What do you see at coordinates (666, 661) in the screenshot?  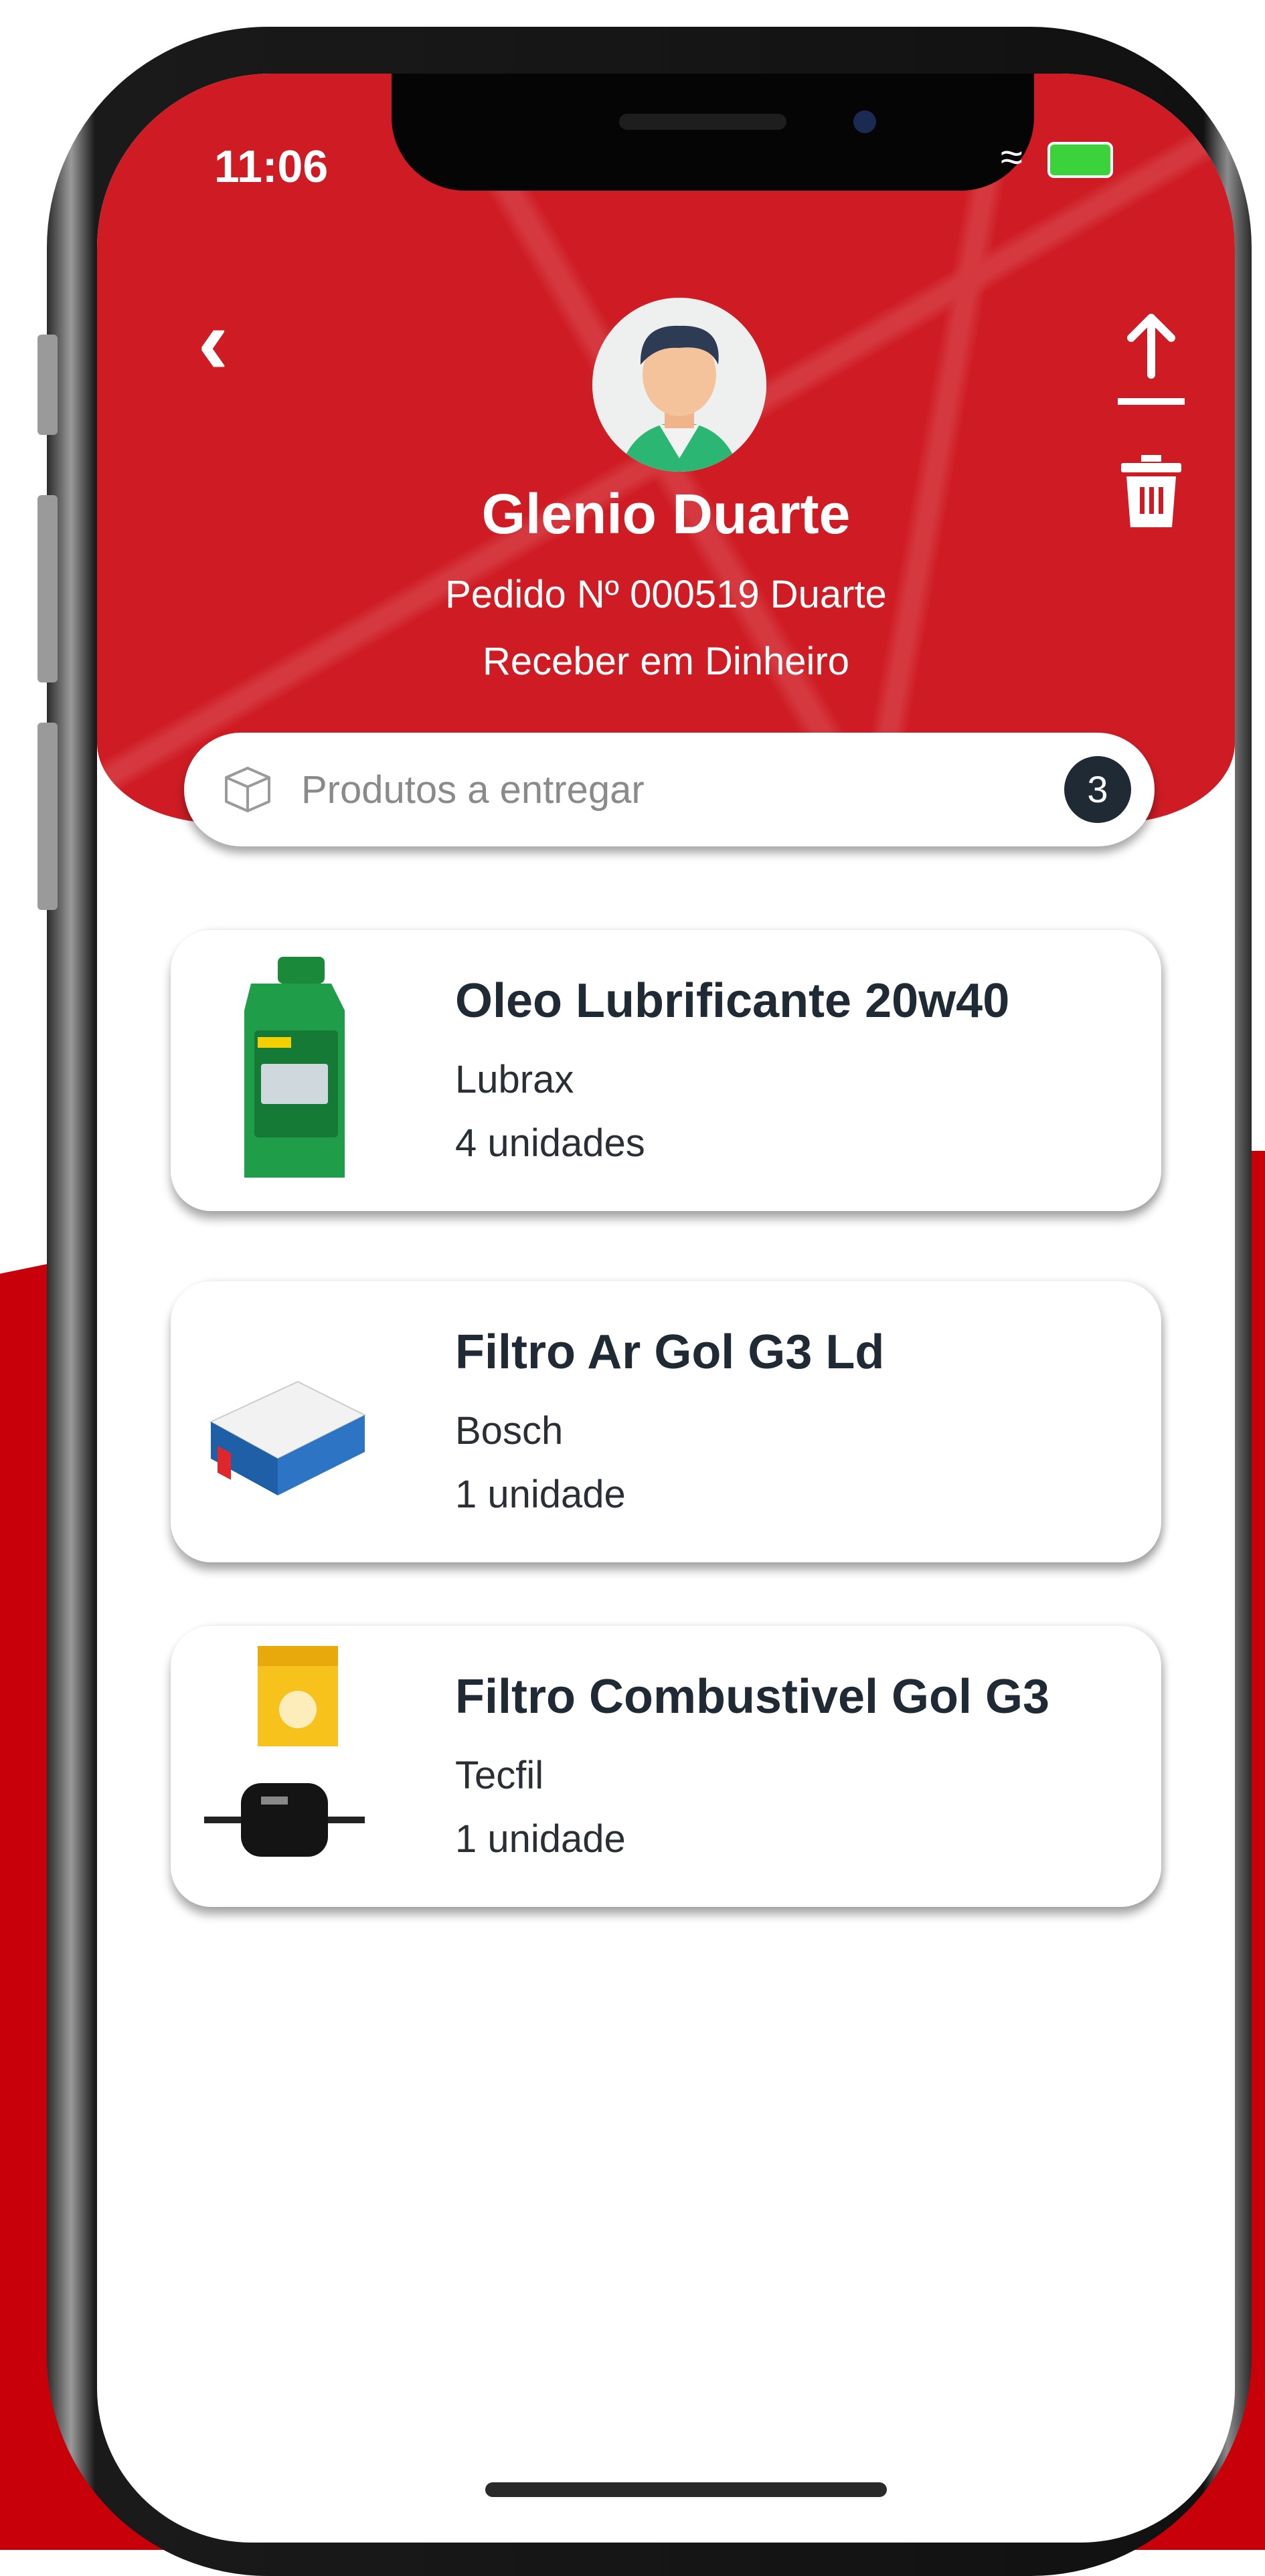 I see `payment-method: Receber em Dinheiro` at bounding box center [666, 661].